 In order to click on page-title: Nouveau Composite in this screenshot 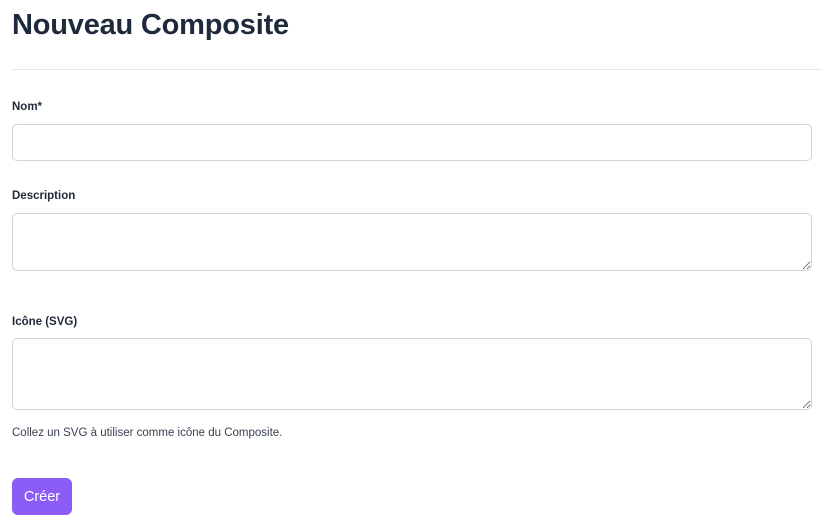, I will do `click(150, 25)`.